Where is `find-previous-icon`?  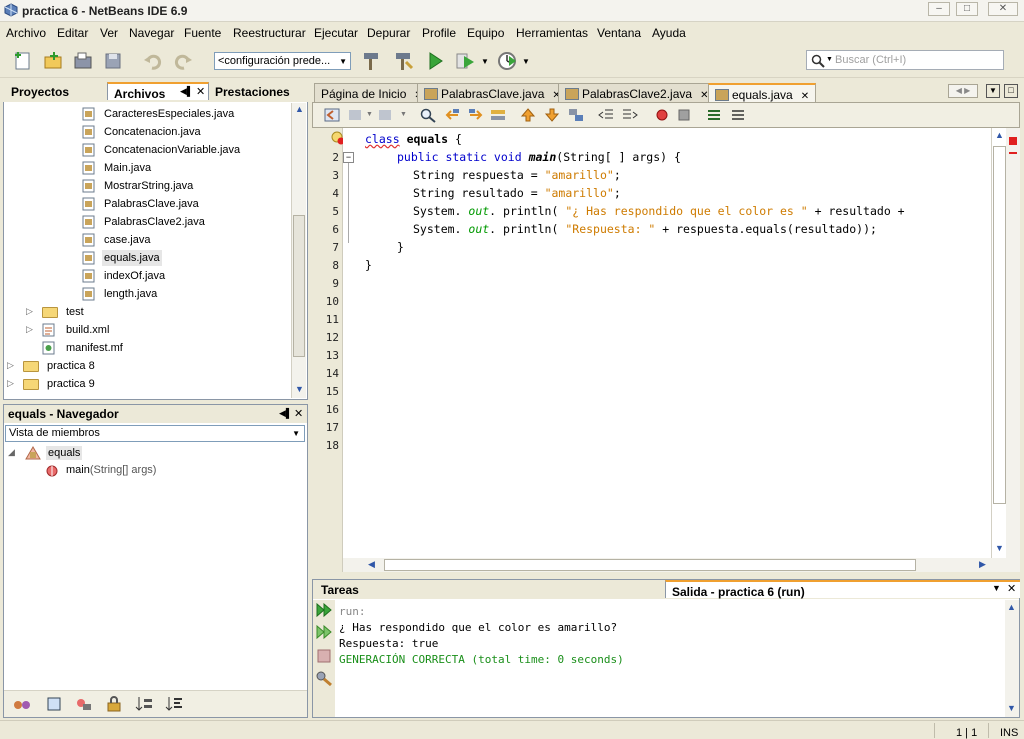 find-previous-icon is located at coordinates (452, 115).